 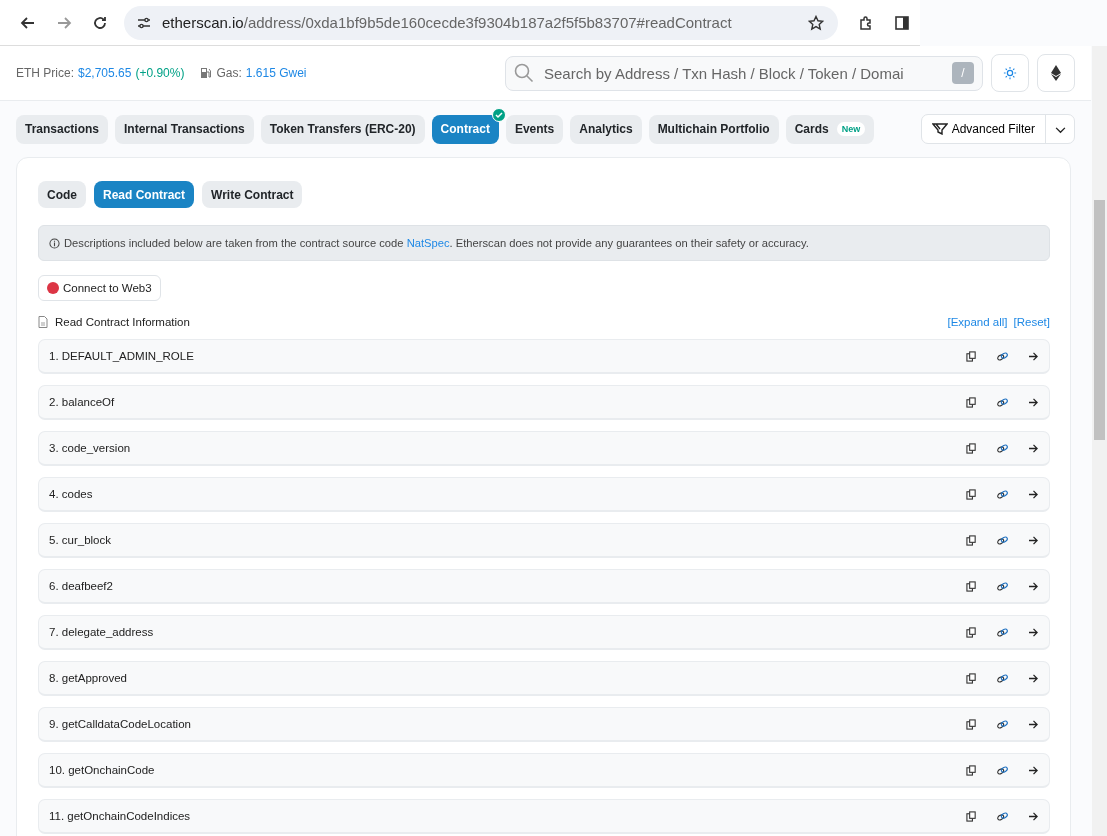 I want to click on gas-link: 1.615 Gwei, so click(x=276, y=73).